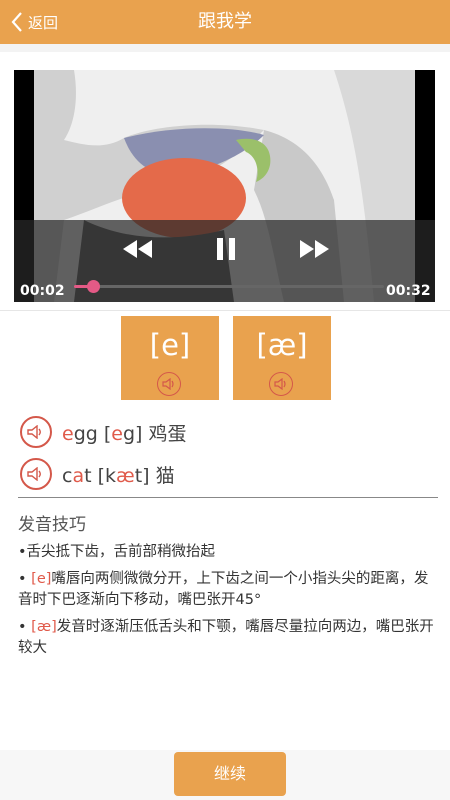 The width and height of the screenshot is (450, 800). Describe the element at coordinates (117, 433) in the screenshot. I see `phonetic-highlight: e` at that location.